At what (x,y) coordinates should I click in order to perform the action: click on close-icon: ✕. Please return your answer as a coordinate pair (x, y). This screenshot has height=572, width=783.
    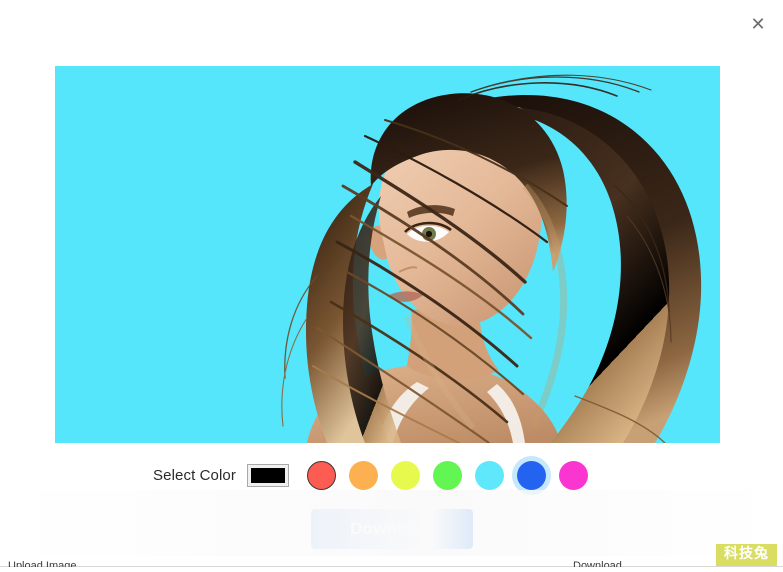
    Looking at the image, I should click on (758, 25).